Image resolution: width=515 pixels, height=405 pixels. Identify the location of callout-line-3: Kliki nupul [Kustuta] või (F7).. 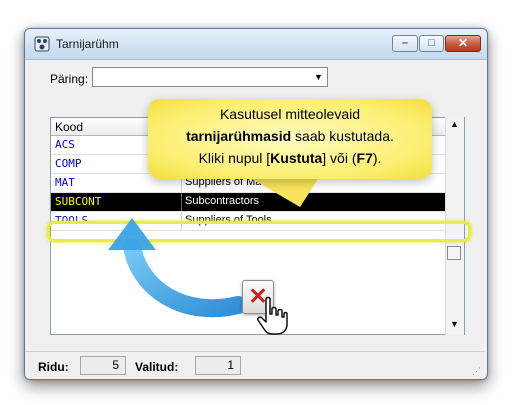
(290, 158).